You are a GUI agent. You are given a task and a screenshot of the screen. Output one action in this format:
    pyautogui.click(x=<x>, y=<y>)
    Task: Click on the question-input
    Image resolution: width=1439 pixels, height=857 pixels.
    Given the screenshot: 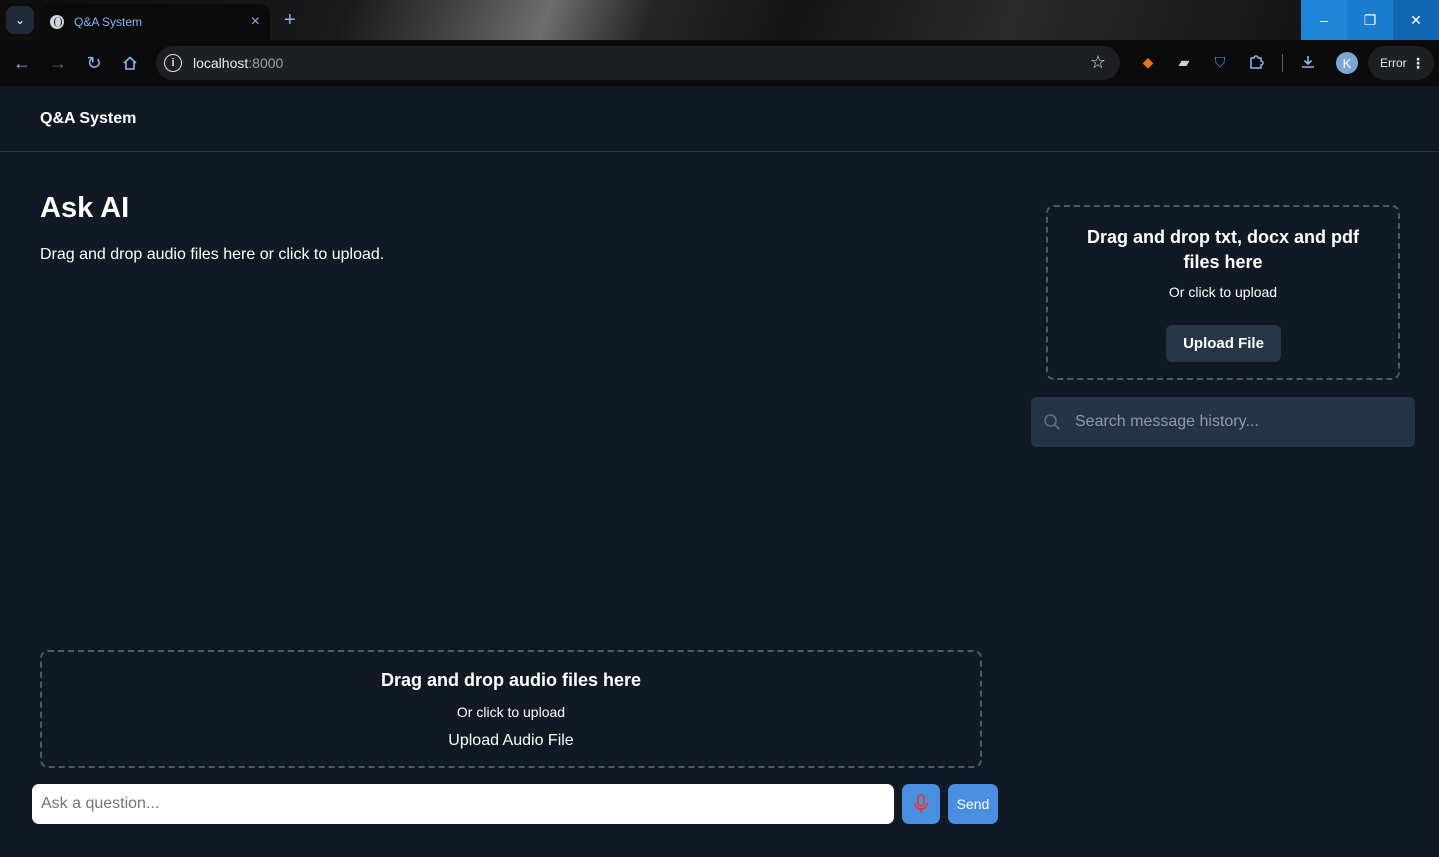 What is the action you would take?
    pyautogui.click(x=463, y=804)
    